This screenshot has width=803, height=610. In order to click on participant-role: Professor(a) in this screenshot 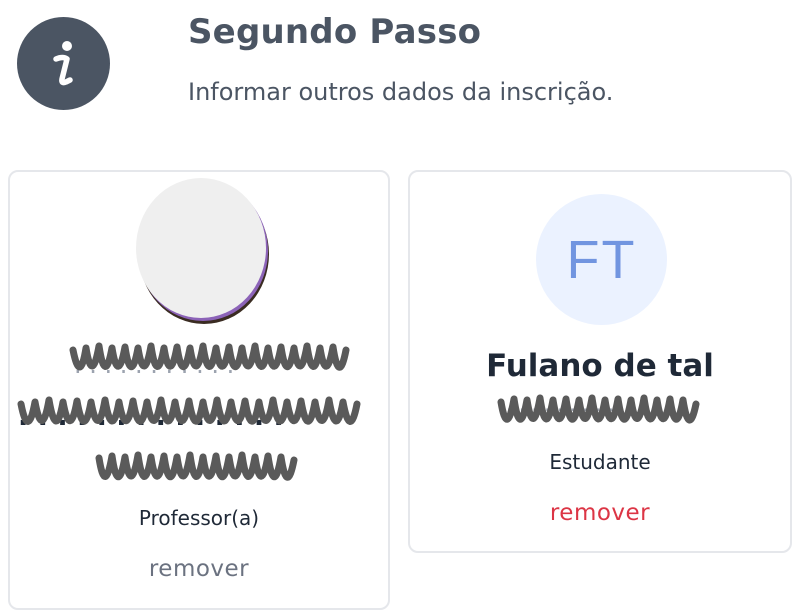, I will do `click(199, 518)`.